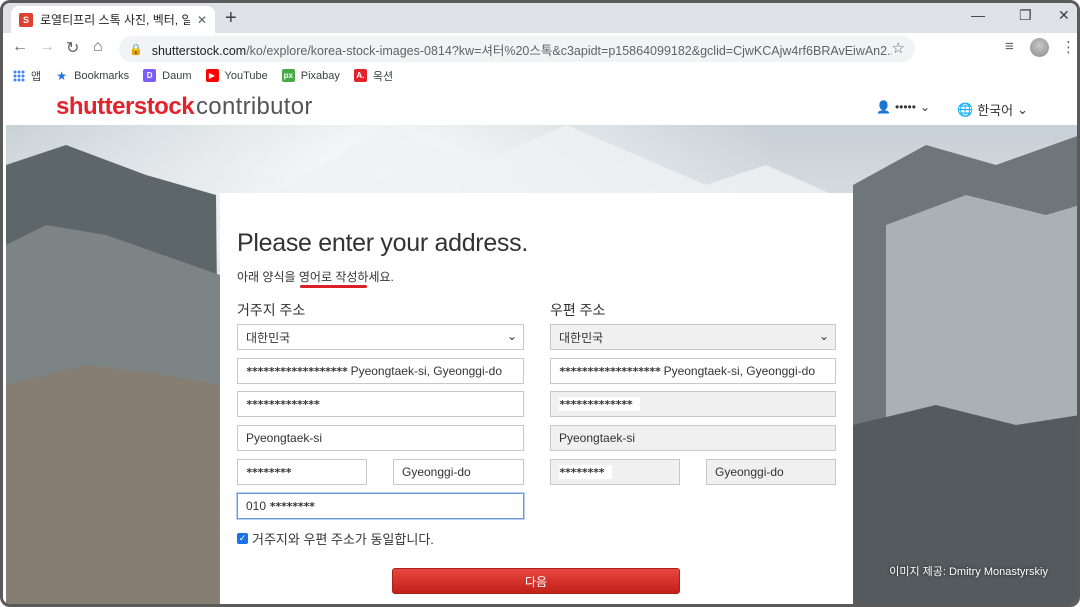 Image resolution: width=1080 pixels, height=607 pixels. I want to click on residence-state-input: Gyeonggi-do, so click(458, 472).